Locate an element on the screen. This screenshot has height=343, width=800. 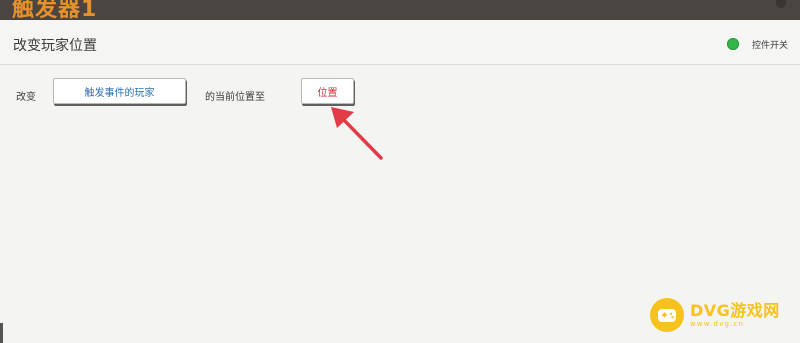
window-title: 触发器1 is located at coordinates (55, 10).